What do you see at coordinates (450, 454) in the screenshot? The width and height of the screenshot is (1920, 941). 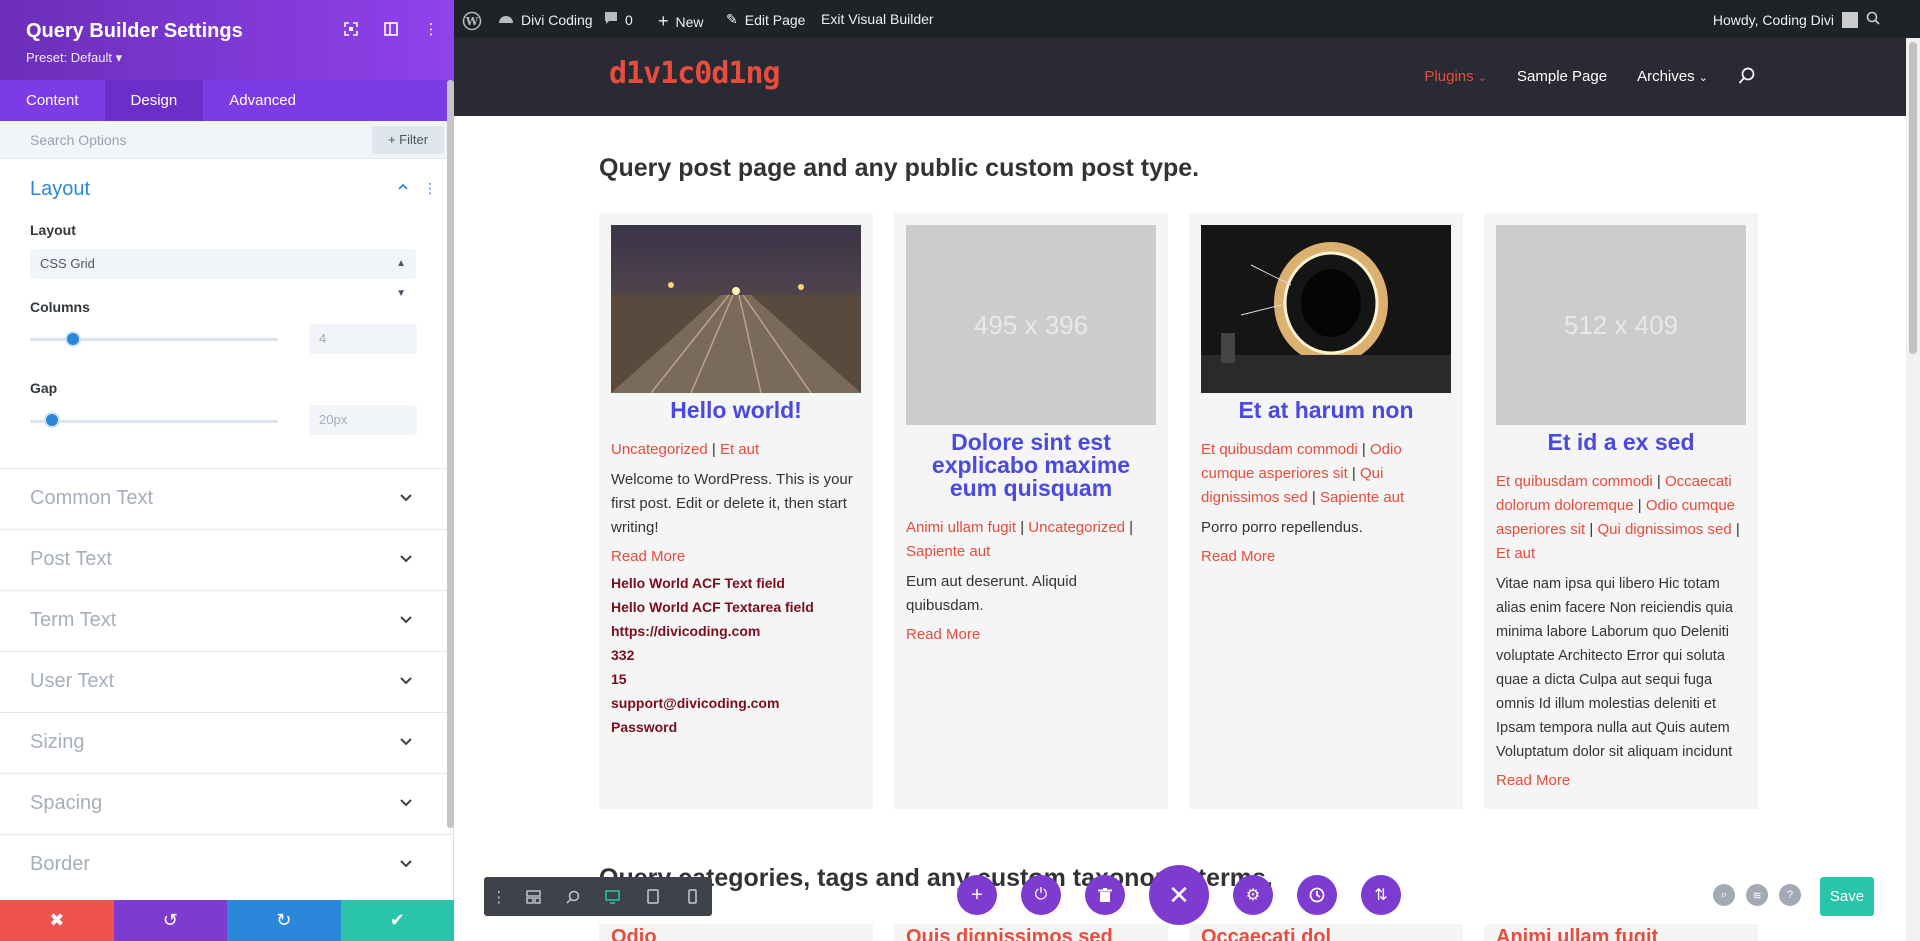 I see `panel-scrollbar` at bounding box center [450, 454].